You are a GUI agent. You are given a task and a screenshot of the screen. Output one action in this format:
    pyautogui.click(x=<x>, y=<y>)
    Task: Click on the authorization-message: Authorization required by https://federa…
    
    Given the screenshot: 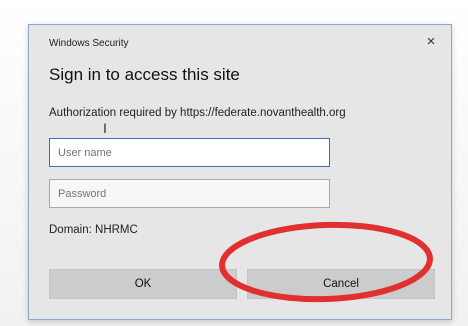 What is the action you would take?
    pyautogui.click(x=197, y=113)
    